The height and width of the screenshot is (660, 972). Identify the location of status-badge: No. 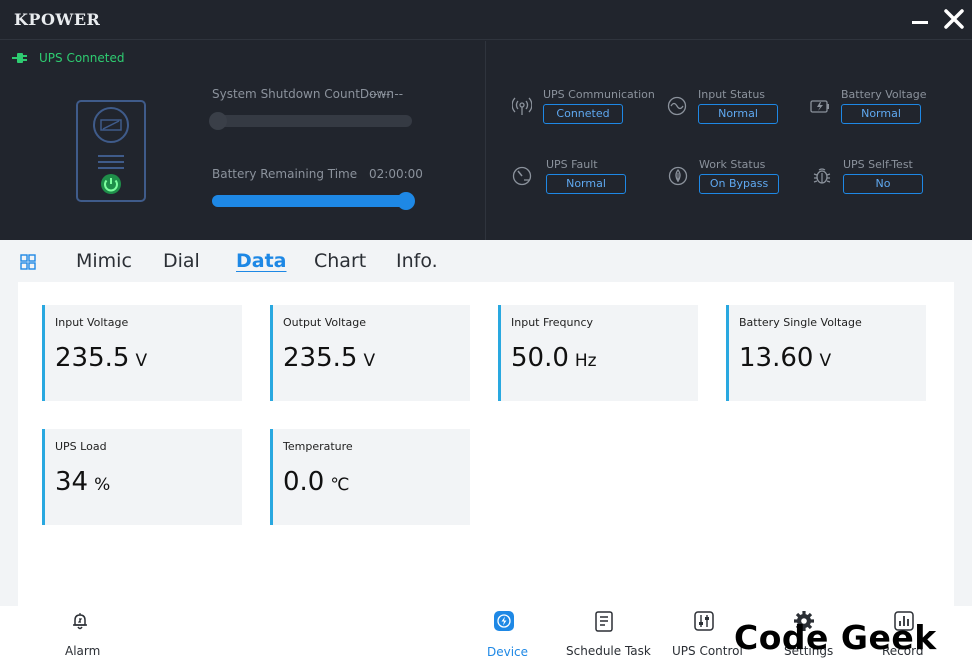
(883, 184).